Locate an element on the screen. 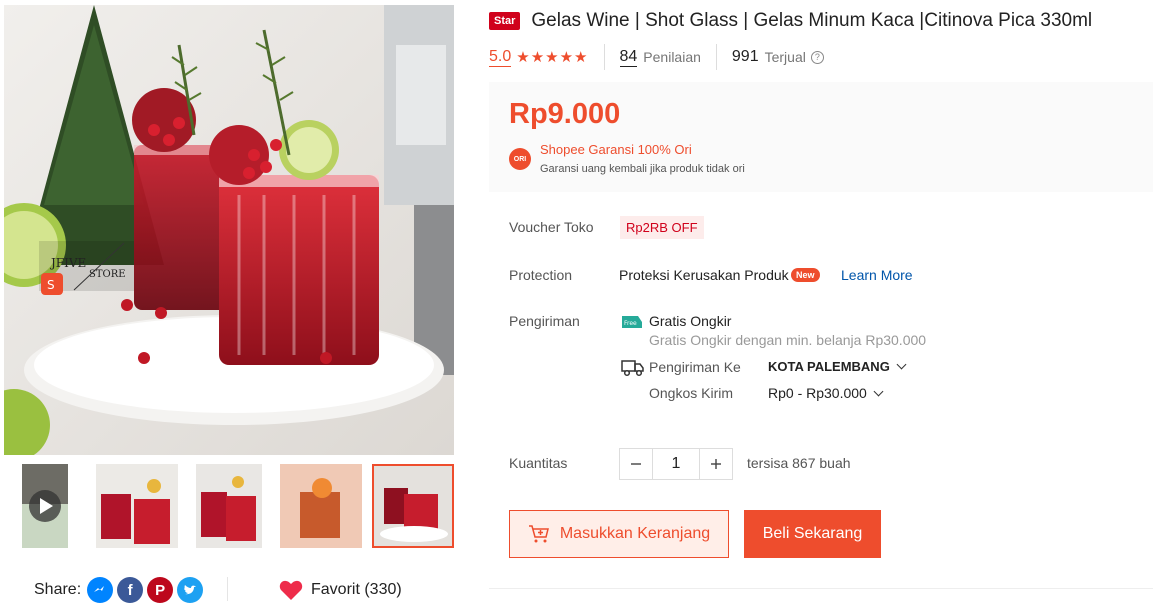 The width and height of the screenshot is (1155, 611). quantity-decrease-button is located at coordinates (636, 464).